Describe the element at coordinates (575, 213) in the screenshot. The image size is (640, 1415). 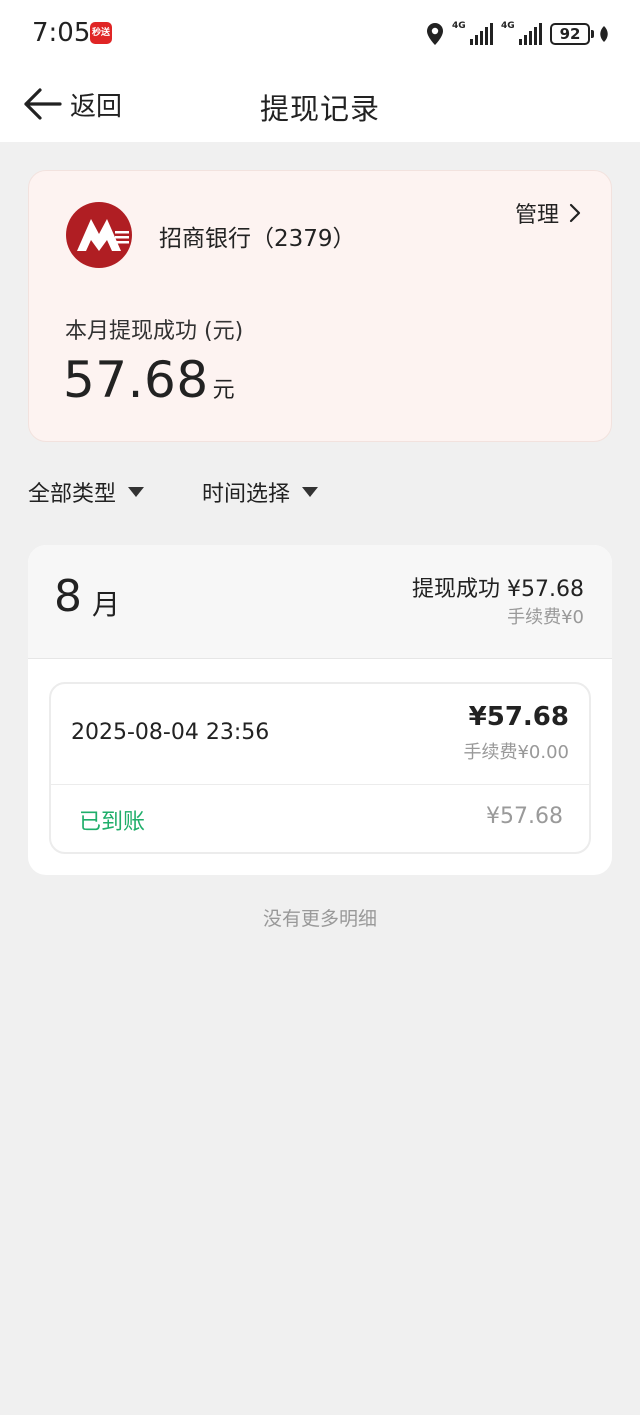
I see `chevron-right-icon` at that location.